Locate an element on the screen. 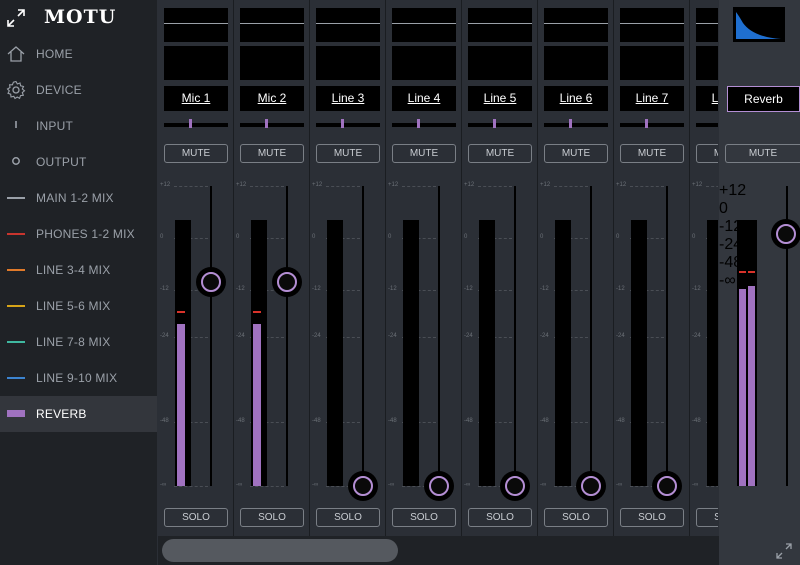  scrollbar-thumb is located at coordinates (280, 550).